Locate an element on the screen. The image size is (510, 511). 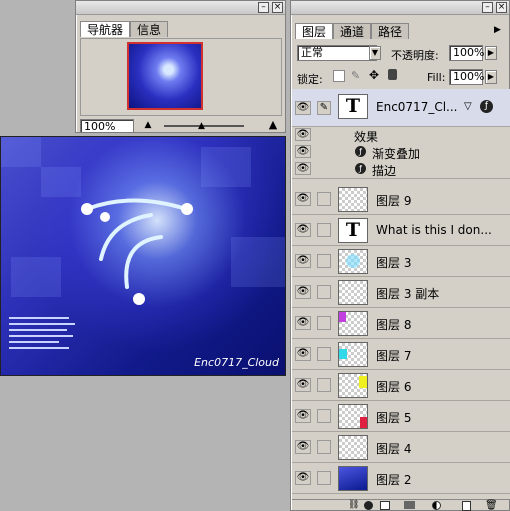
tab-layers: 图层 is located at coordinates (314, 31).